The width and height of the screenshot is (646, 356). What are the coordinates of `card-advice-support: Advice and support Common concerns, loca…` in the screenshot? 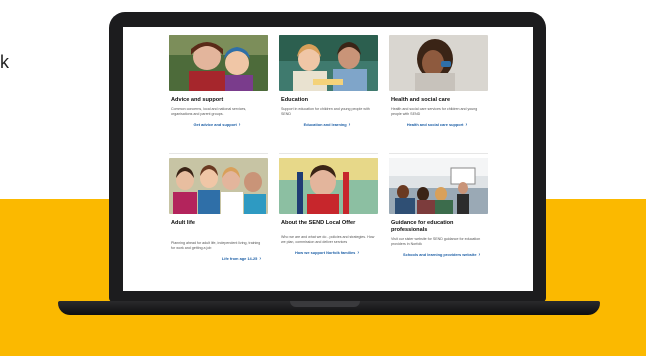 It's located at (218, 82).